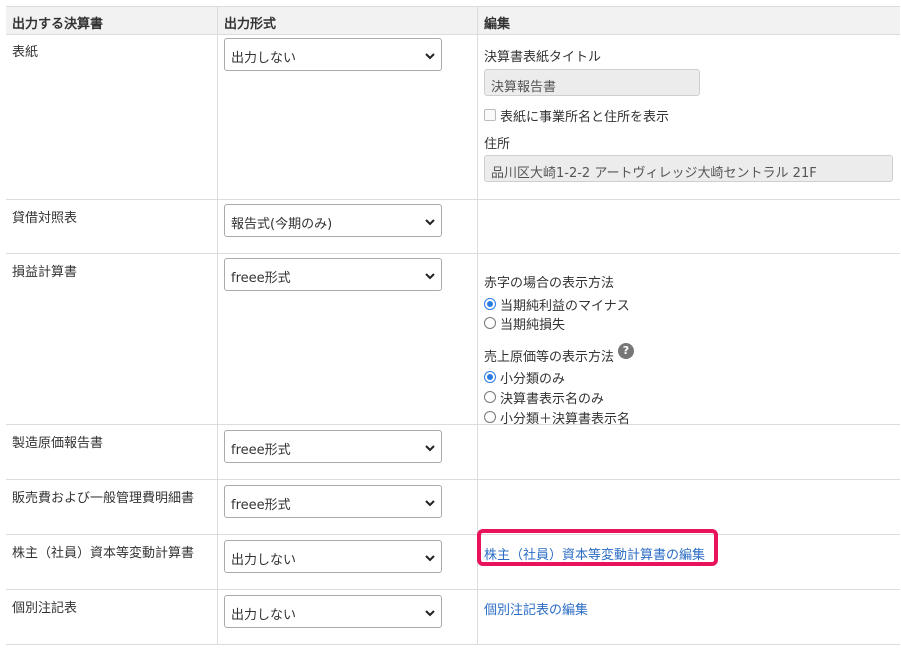 This screenshot has width=901, height=650. Describe the element at coordinates (490, 377) in the screenshot. I see `radio-subcategory-only` at that location.